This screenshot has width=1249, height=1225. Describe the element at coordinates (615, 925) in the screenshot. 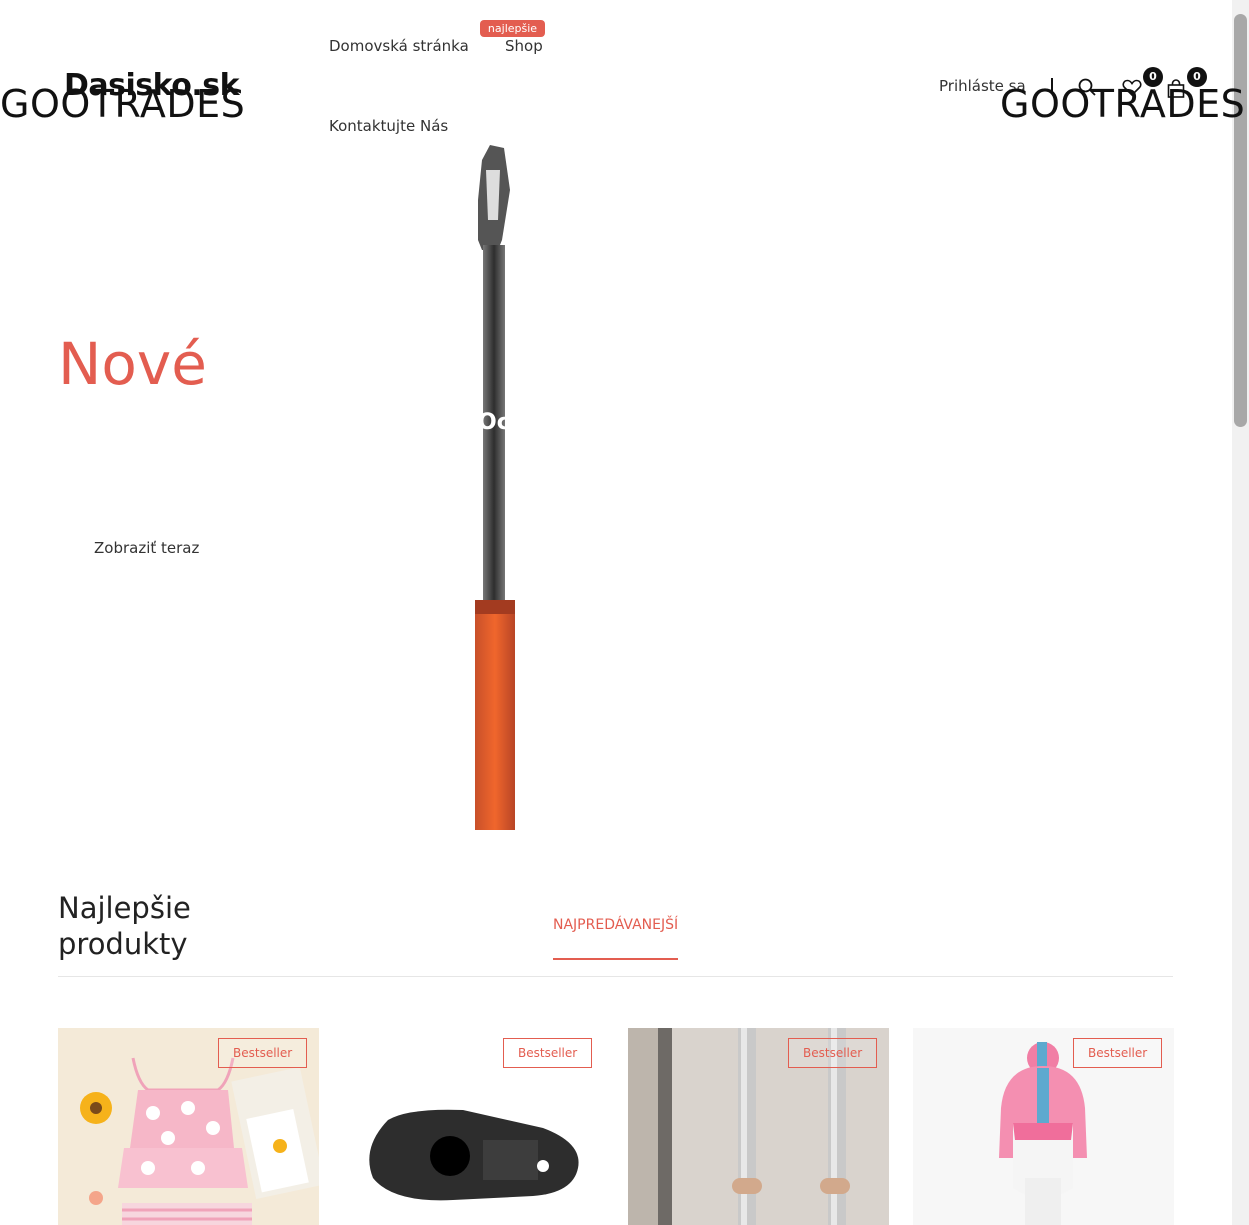

I see `tab-bestsellers: NAJPREDÁVANEJŠÍ` at that location.